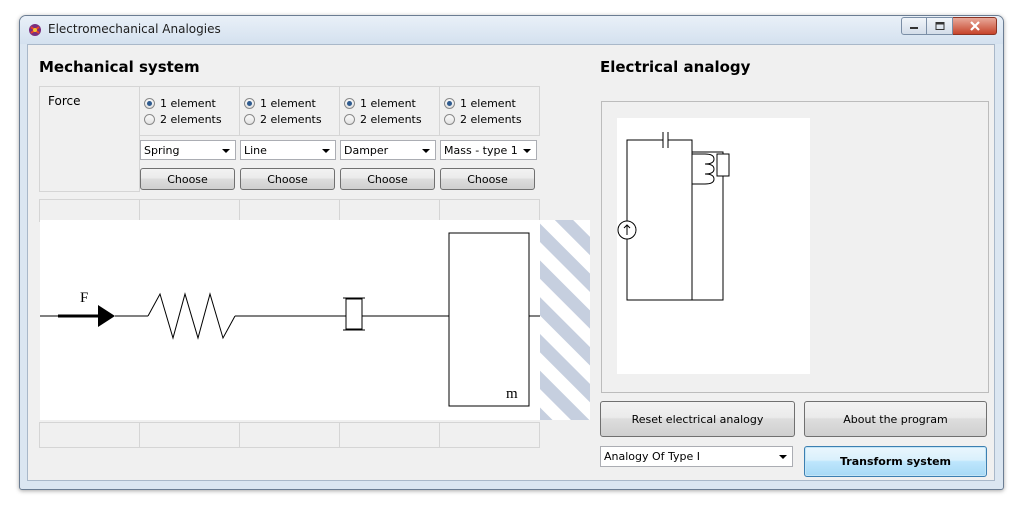 This screenshot has width=1022, height=508. What do you see at coordinates (697, 419) in the screenshot?
I see `reset-electrical-analogy-button: Reset electrical analogy` at bounding box center [697, 419].